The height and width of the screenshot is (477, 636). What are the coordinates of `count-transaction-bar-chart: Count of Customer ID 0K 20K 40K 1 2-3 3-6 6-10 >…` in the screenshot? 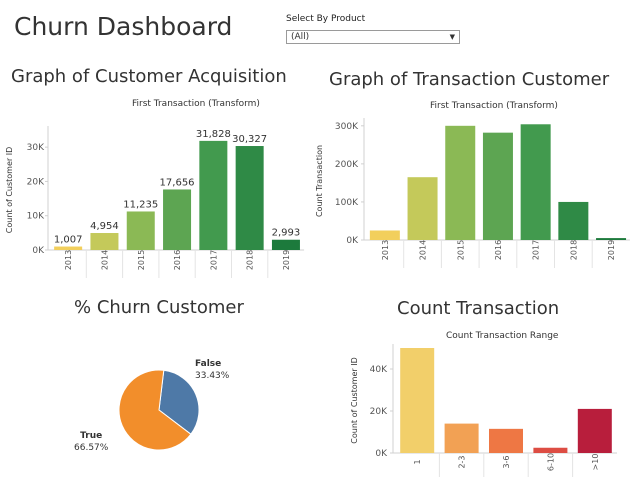 It's located at (483, 410).